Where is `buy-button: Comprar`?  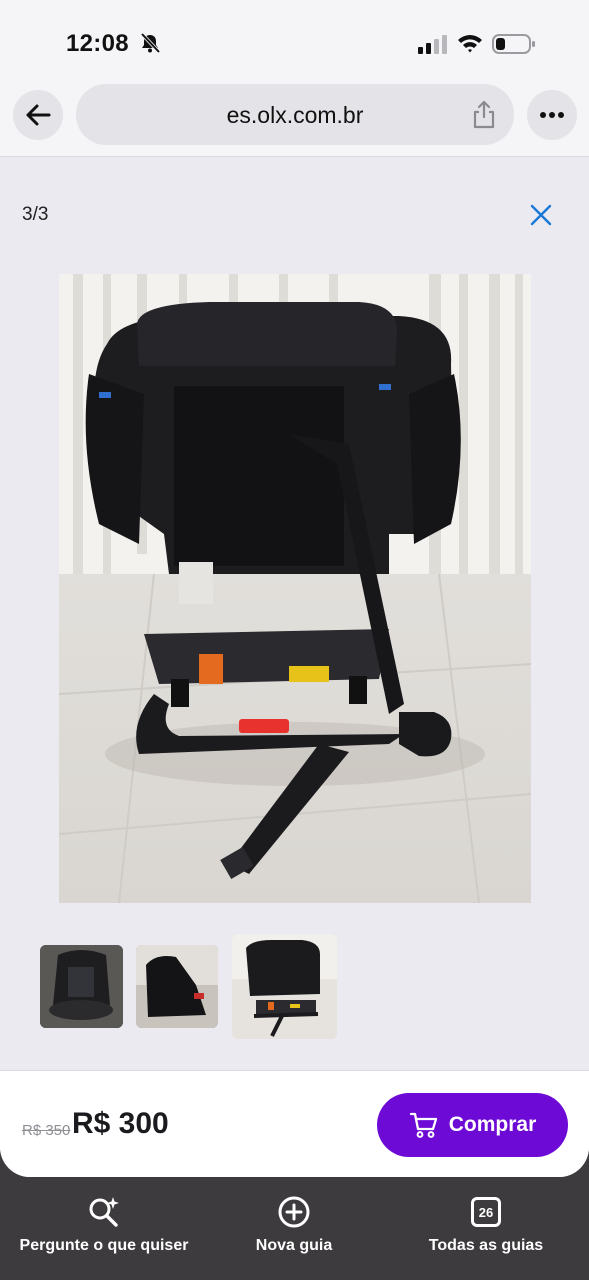
buy-button: Comprar is located at coordinates (472, 1125).